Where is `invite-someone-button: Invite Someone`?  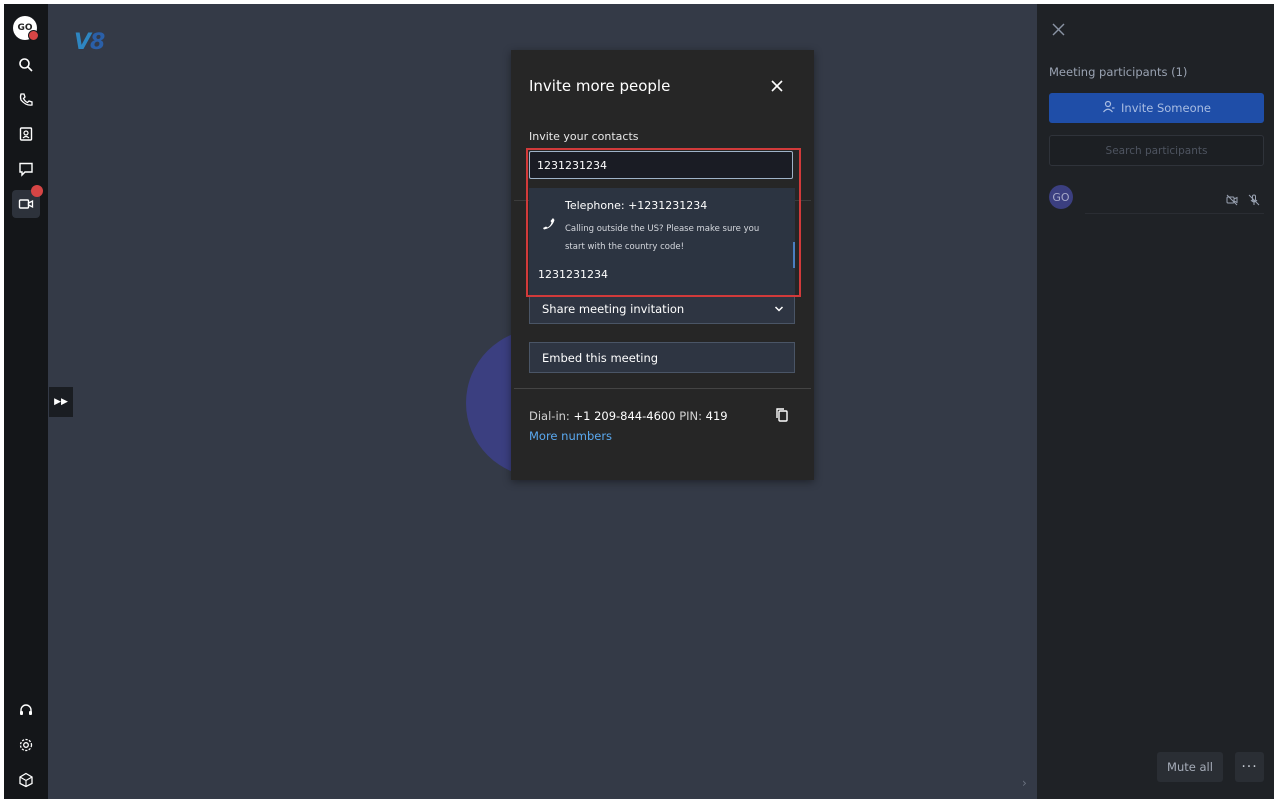
invite-someone-button: Invite Someone is located at coordinates (1156, 108).